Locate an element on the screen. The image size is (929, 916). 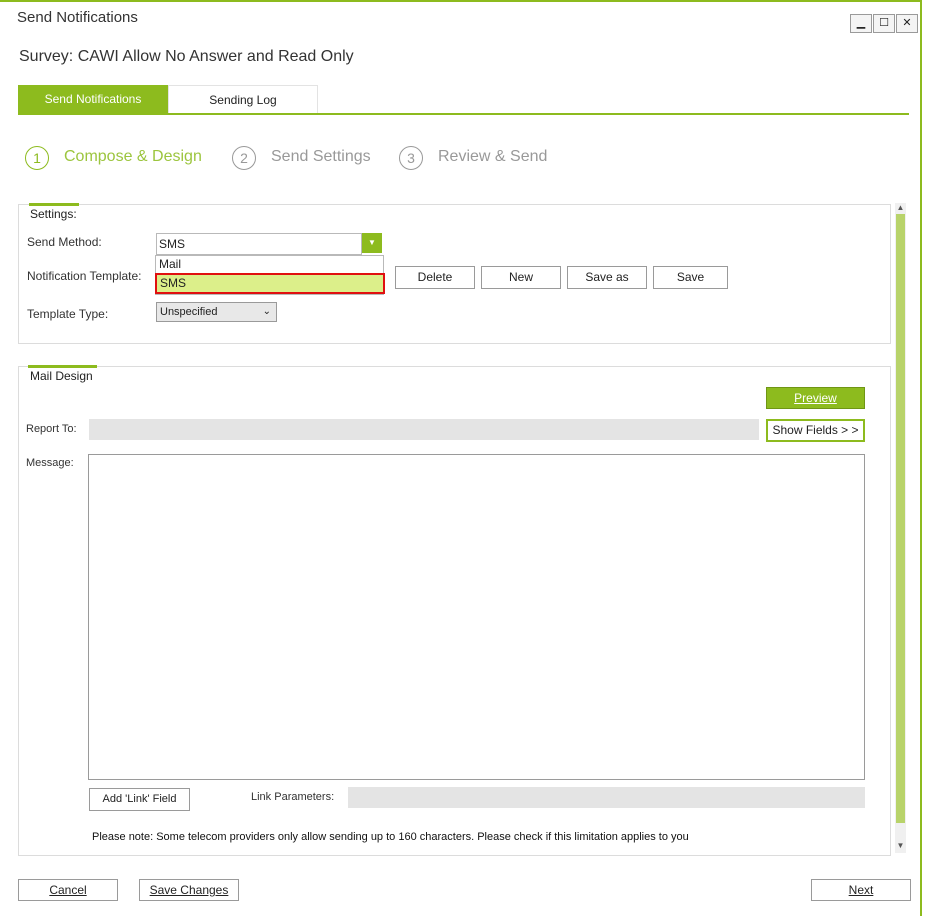
template-type-label: Template Type: is located at coordinates (68, 314).